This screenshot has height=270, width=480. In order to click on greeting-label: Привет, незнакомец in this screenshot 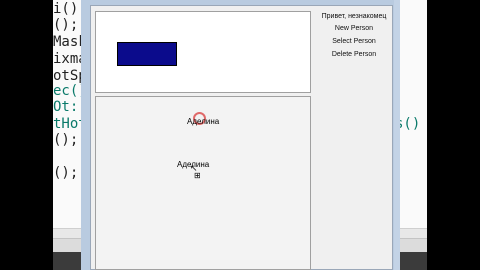, I will do `click(354, 16)`.